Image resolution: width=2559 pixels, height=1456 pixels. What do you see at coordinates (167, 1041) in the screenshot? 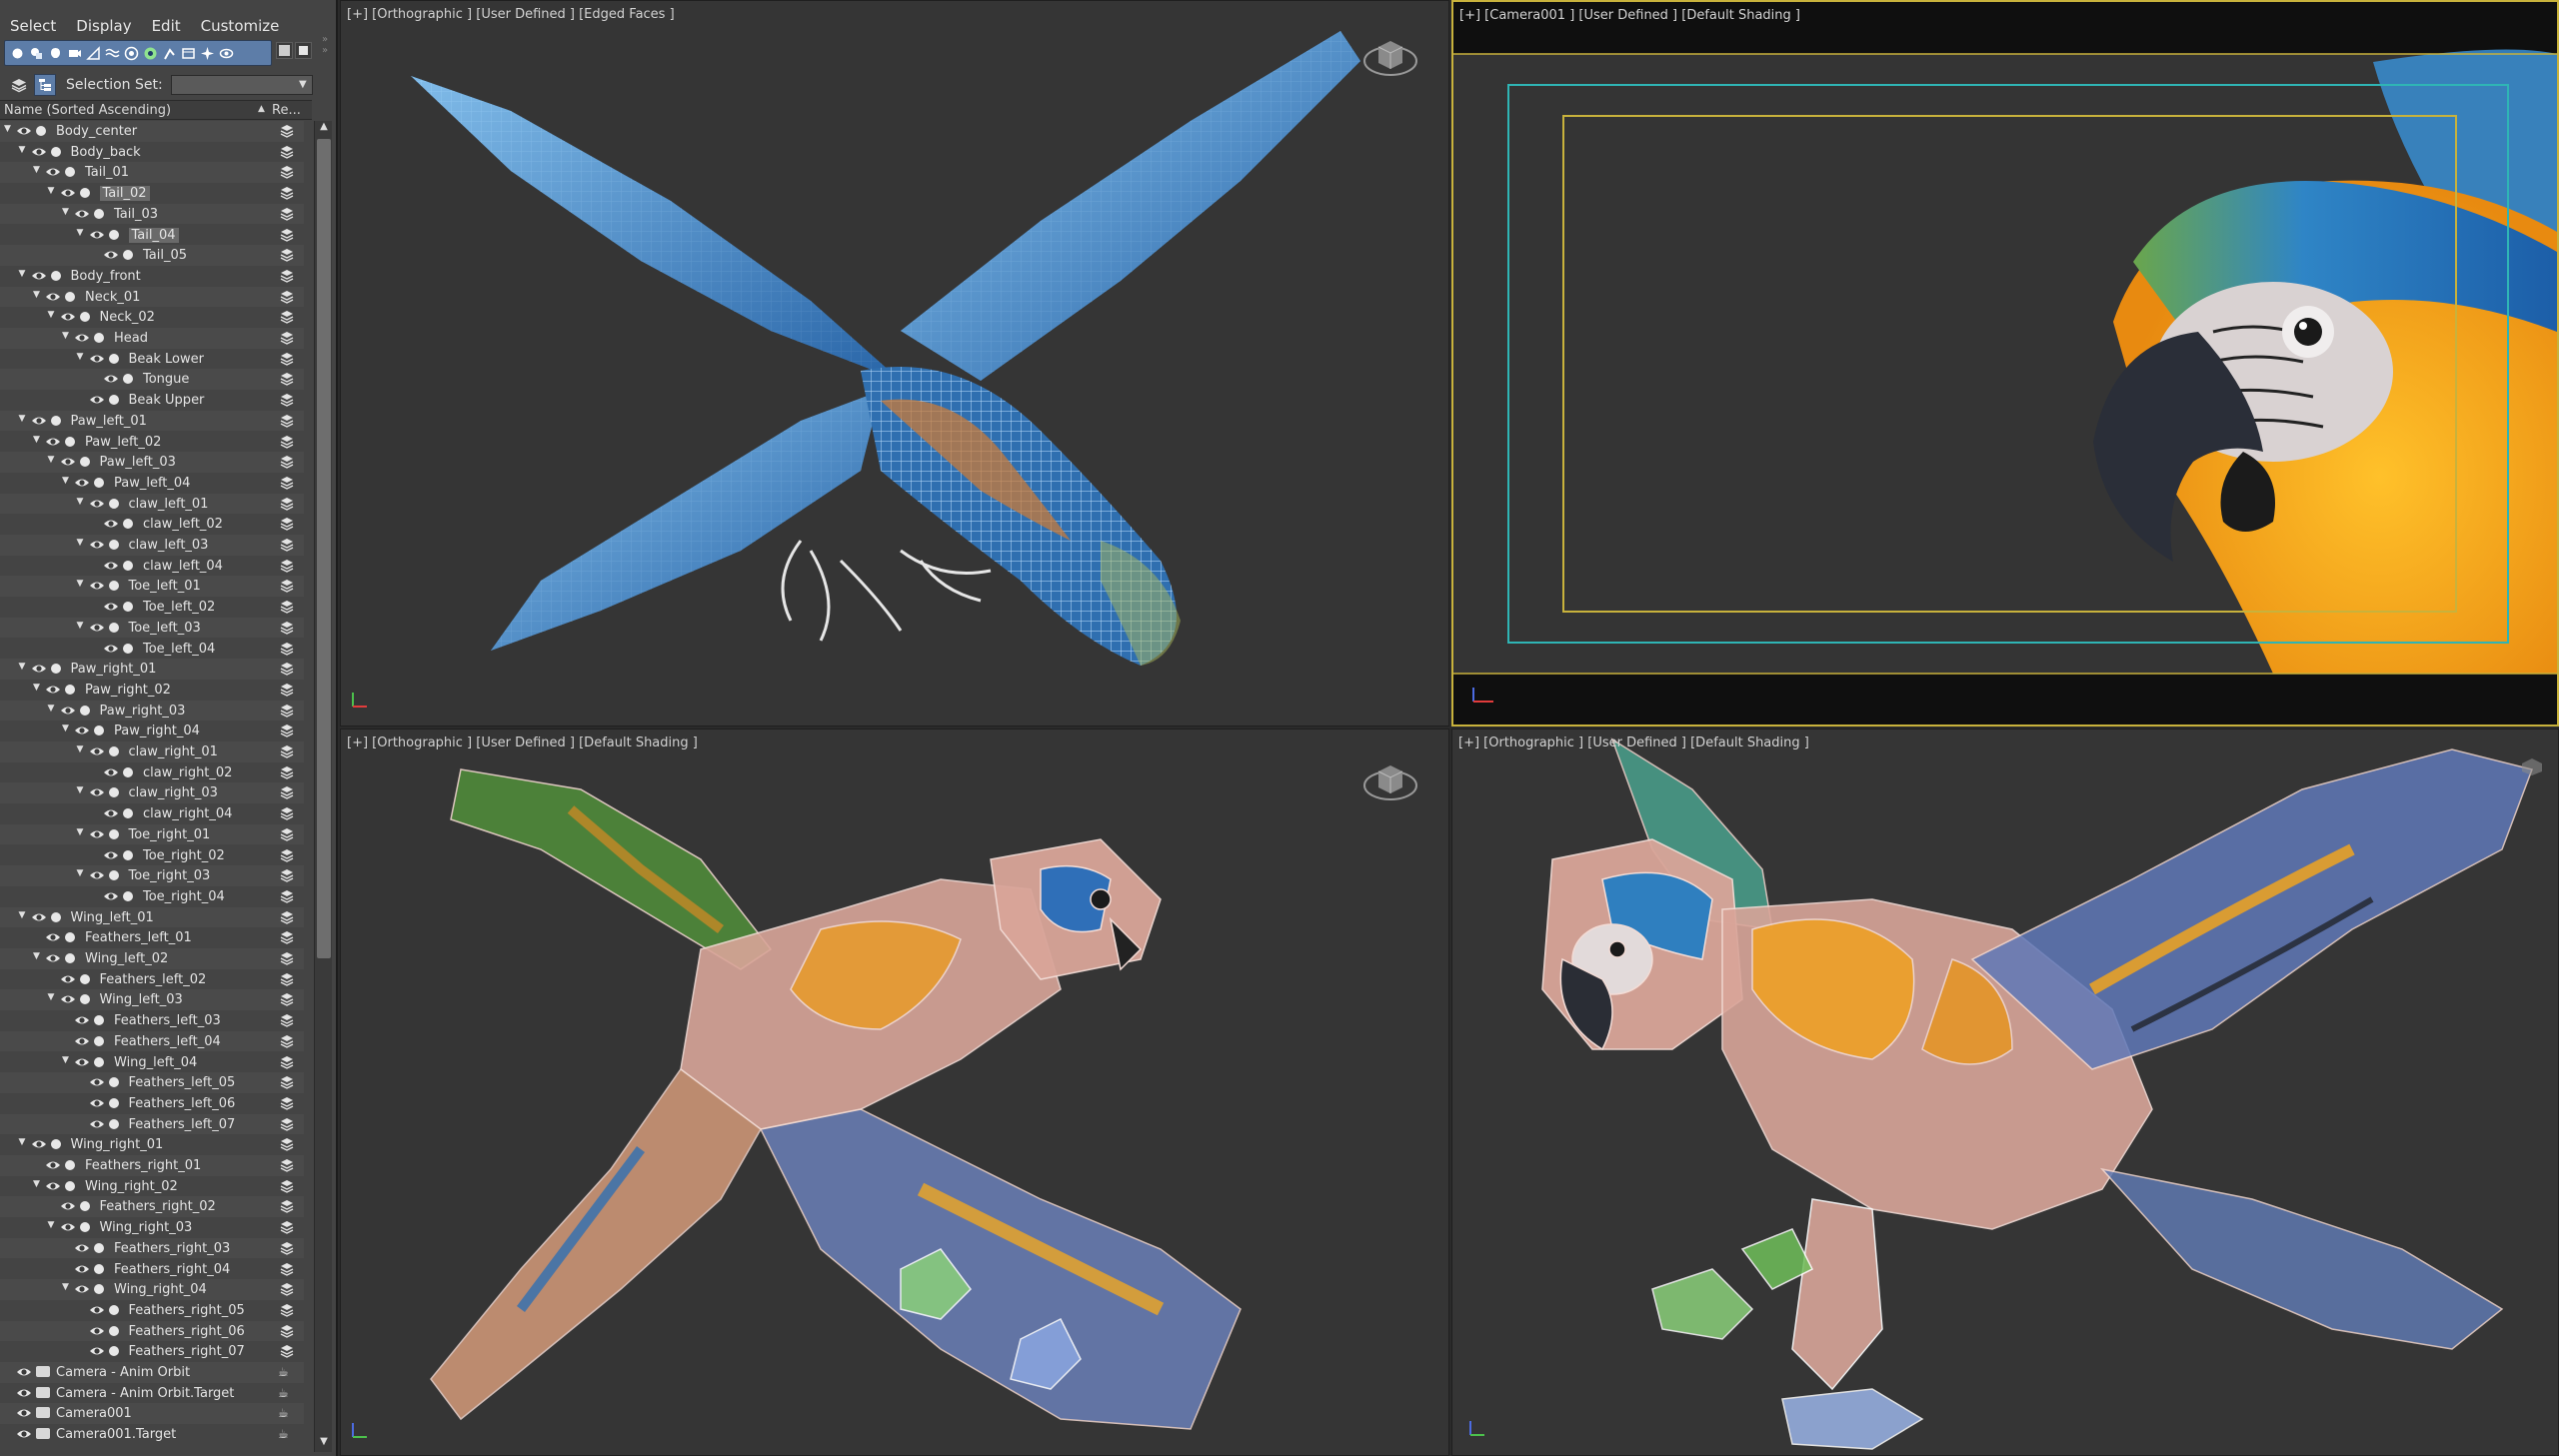
I see `tree-row-label: Feathers_left_04` at bounding box center [167, 1041].